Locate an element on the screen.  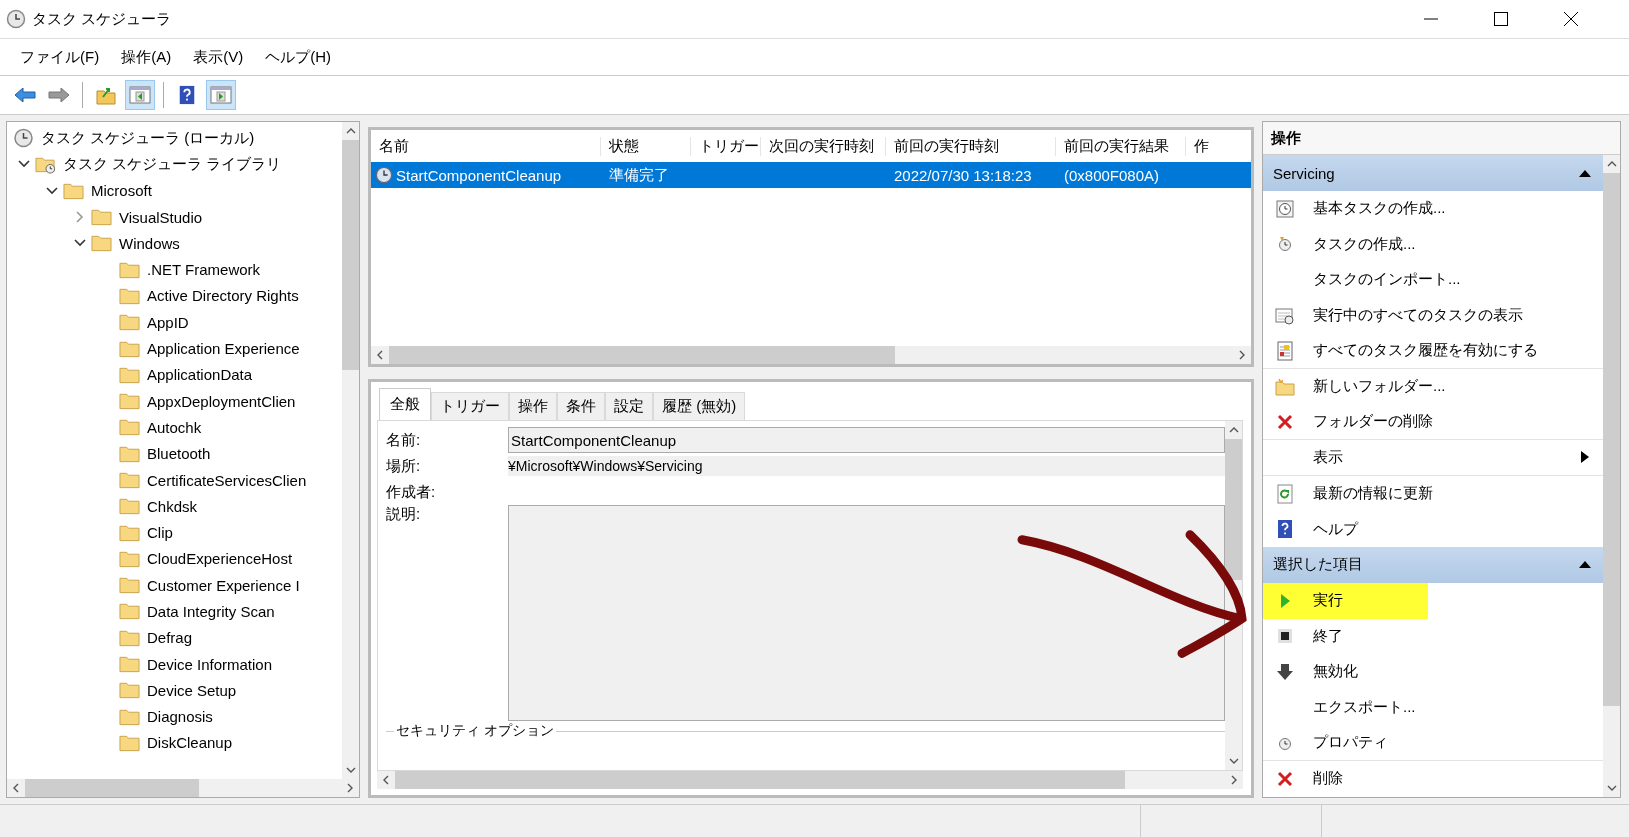
tree-item: Defrag is located at coordinates (170, 638).